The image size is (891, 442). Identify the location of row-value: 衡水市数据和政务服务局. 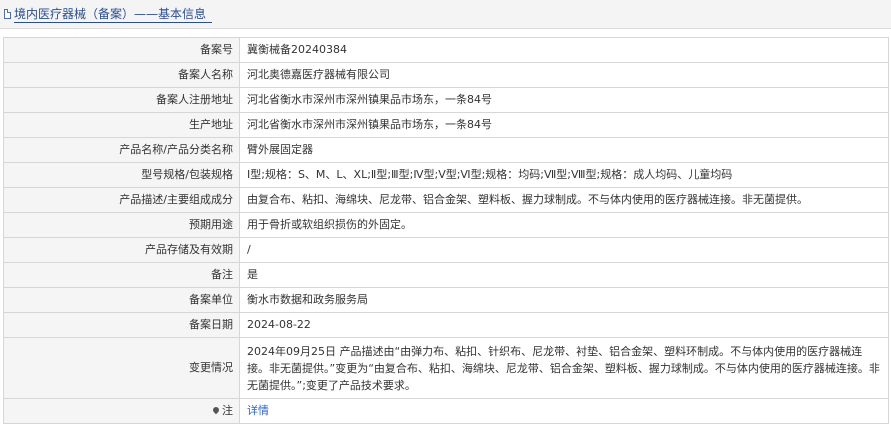
(564, 300).